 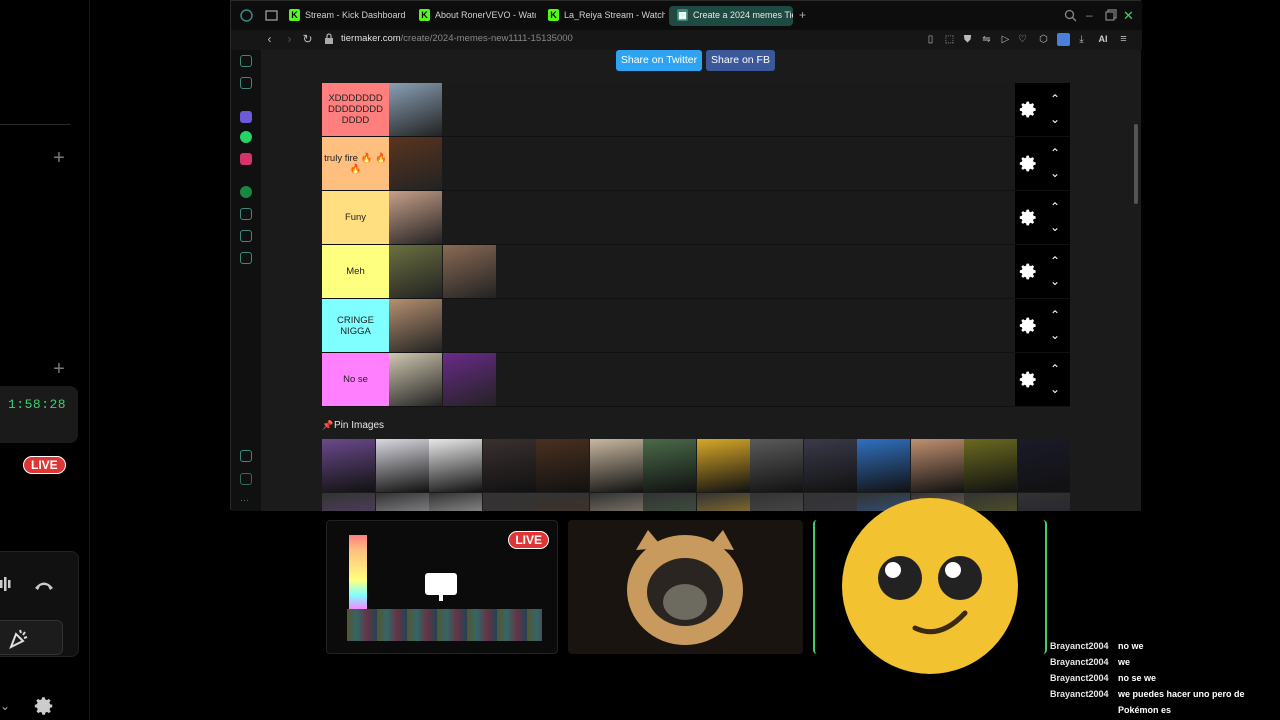 What do you see at coordinates (685, 587) in the screenshot?
I see `webcam-feed` at bounding box center [685, 587].